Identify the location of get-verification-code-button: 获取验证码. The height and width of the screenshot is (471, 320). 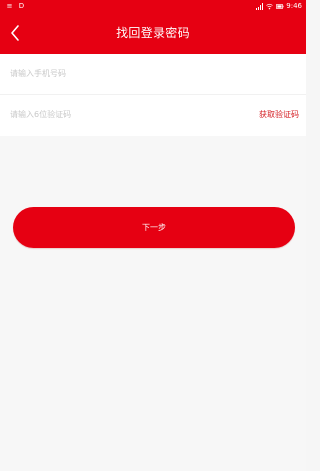
(279, 115).